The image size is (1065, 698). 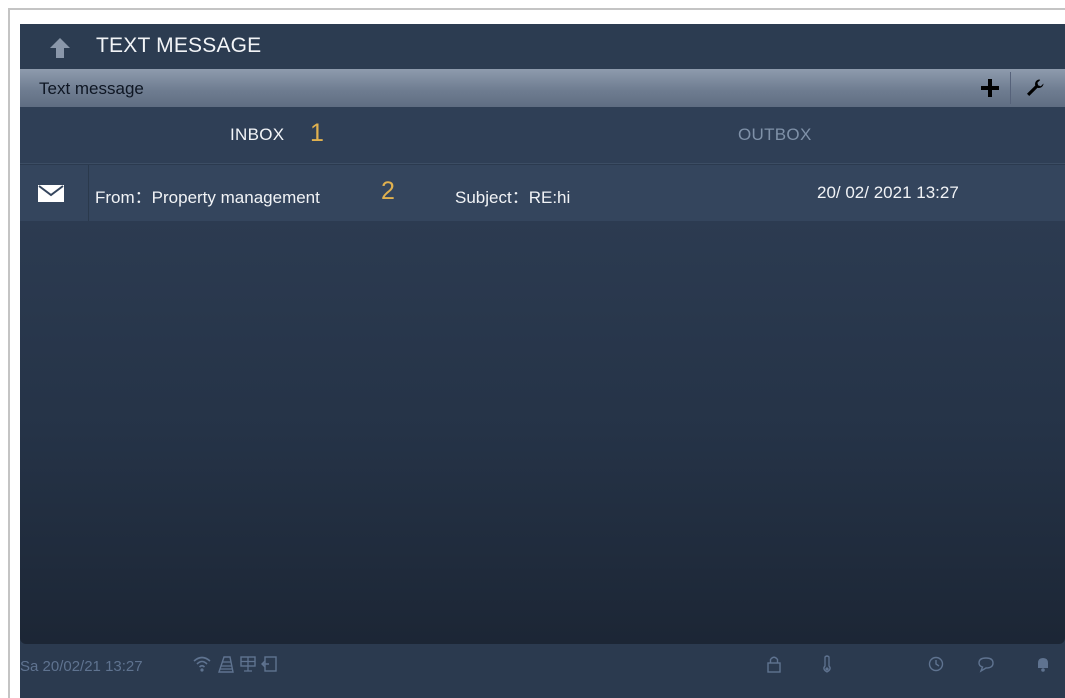 I want to click on message-sender: From：Property management, so click(x=207, y=197).